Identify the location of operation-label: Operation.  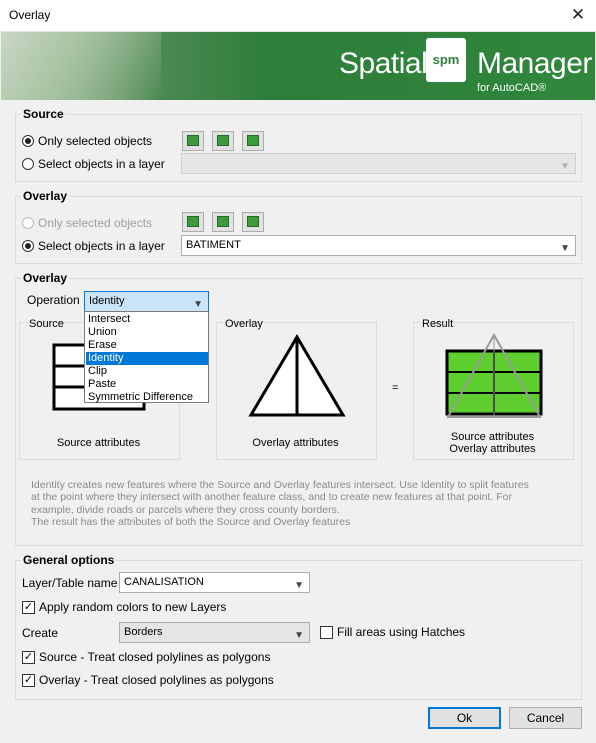
(53, 300).